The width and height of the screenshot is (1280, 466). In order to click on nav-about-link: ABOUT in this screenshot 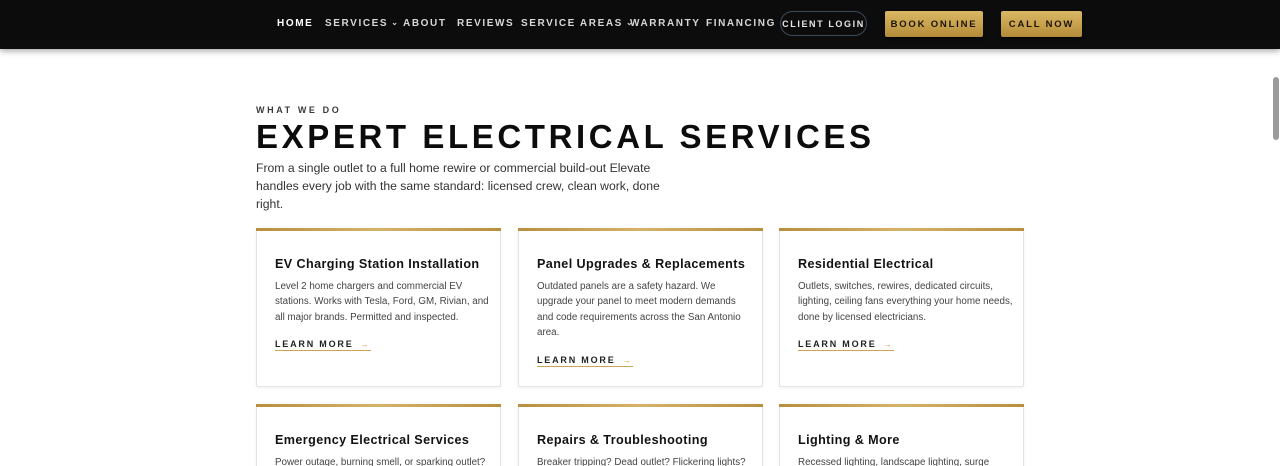, I will do `click(425, 23)`.